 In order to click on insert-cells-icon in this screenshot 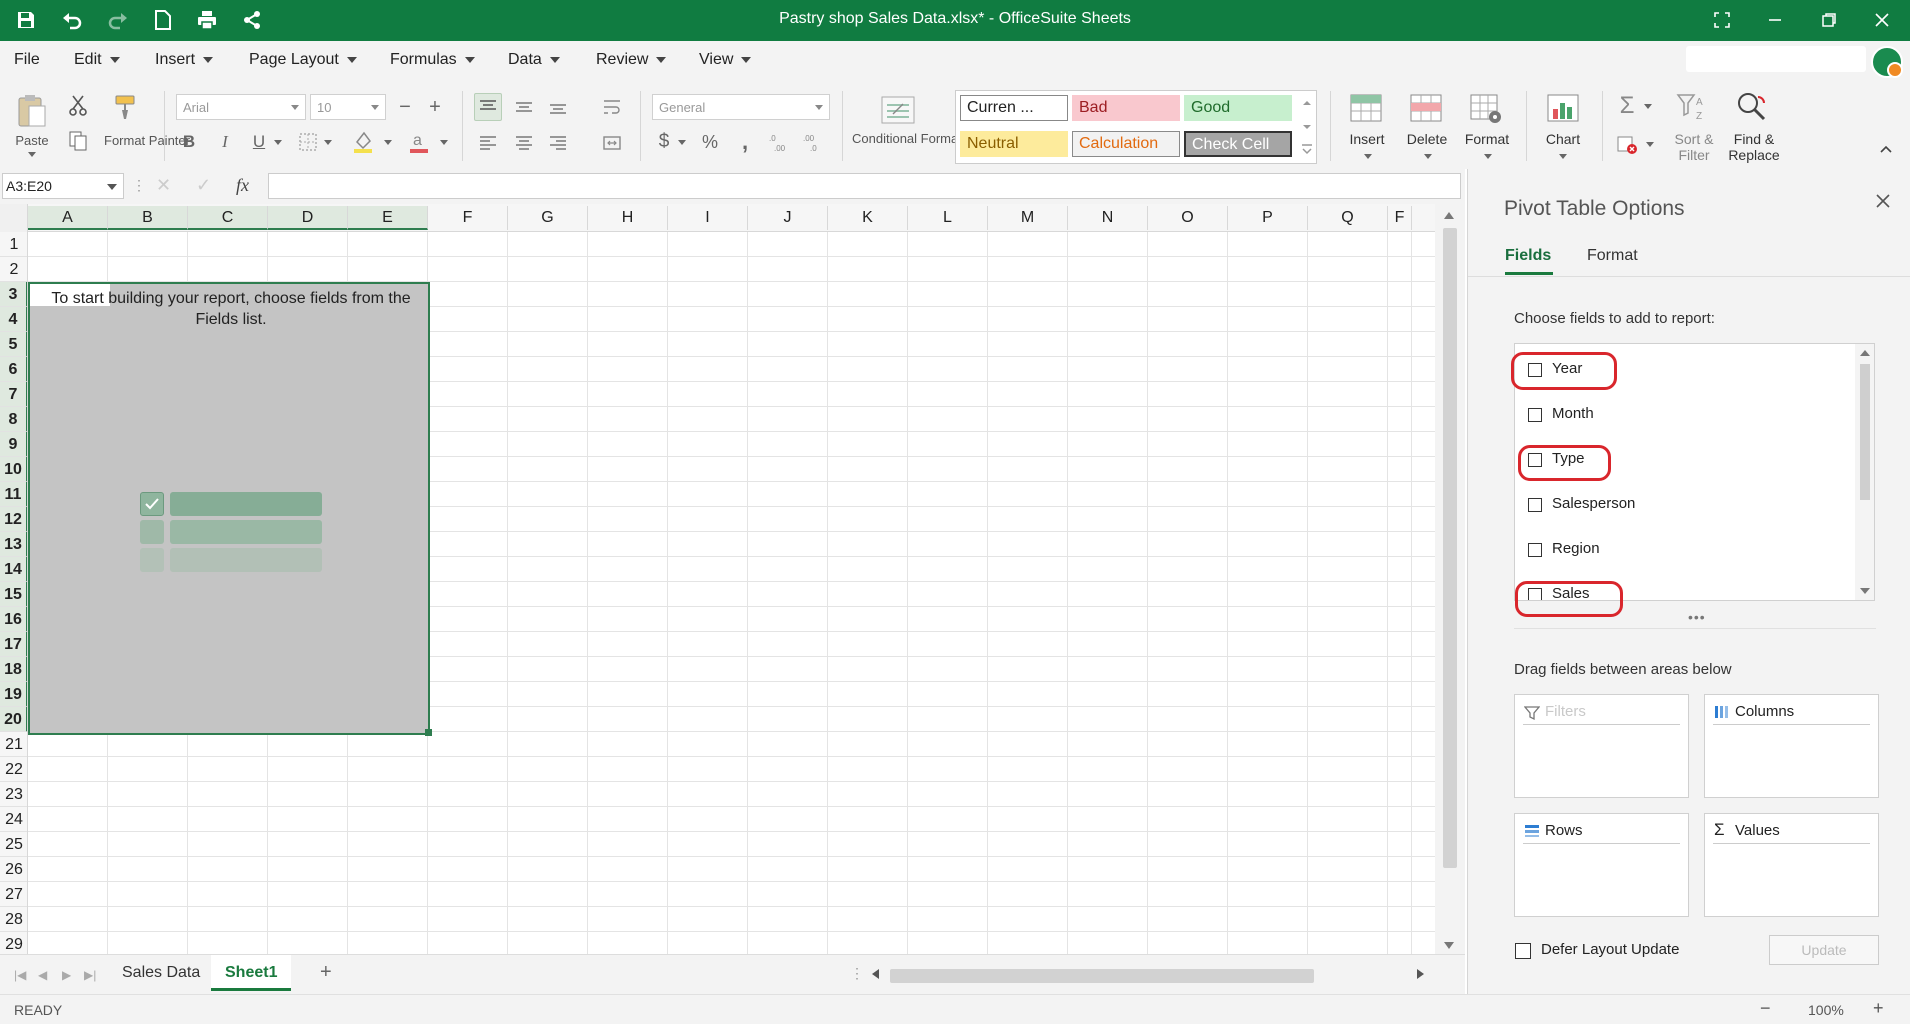, I will do `click(1366, 108)`.